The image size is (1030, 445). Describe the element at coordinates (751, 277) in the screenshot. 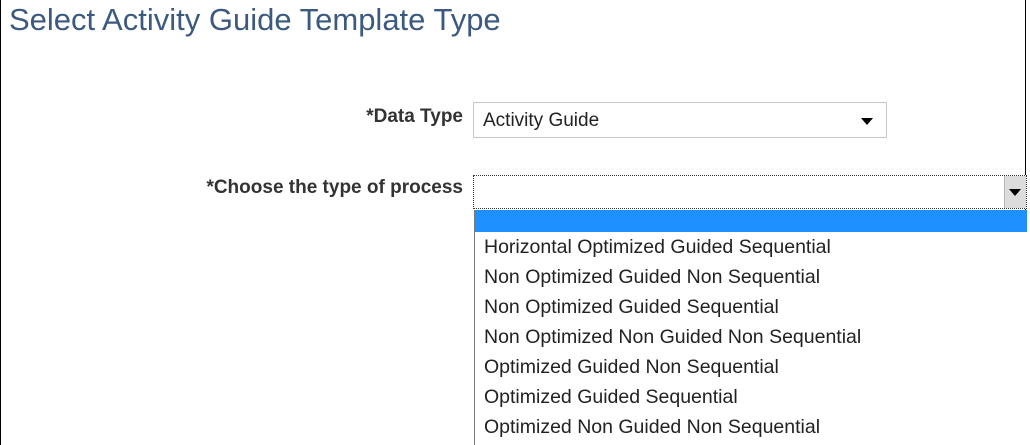

I see `dropdown-option: Non Optimized Guided Non Sequential` at that location.